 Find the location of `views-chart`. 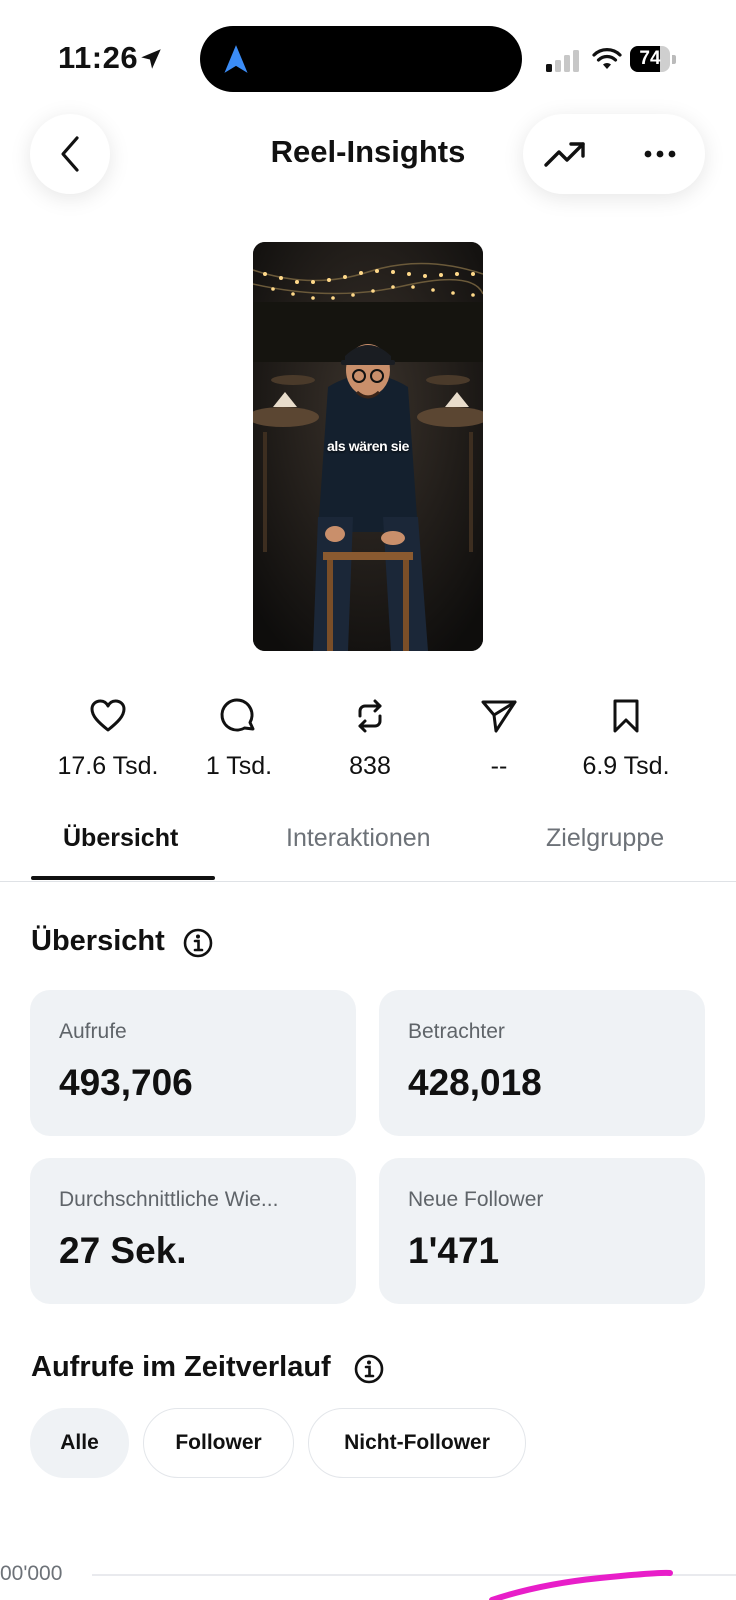

views-chart is located at coordinates (414, 1584).